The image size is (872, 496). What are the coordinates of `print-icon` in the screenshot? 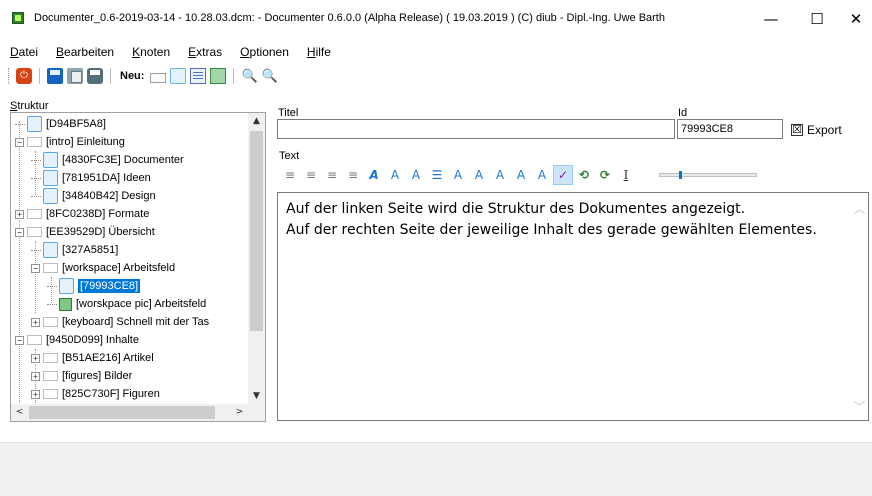 It's located at (95, 76).